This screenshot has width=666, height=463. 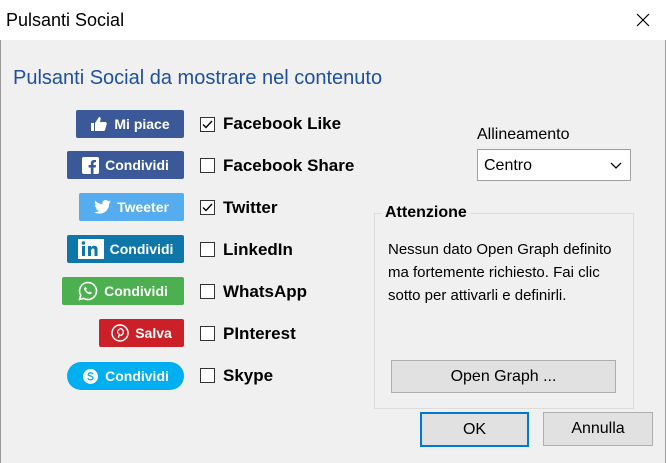 I want to click on twitter-preview: Tweeter, so click(x=131, y=207).